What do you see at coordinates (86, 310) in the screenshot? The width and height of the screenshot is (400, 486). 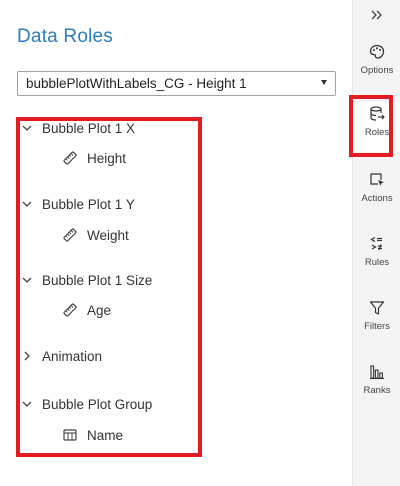 I see `role-item-age: Age` at bounding box center [86, 310].